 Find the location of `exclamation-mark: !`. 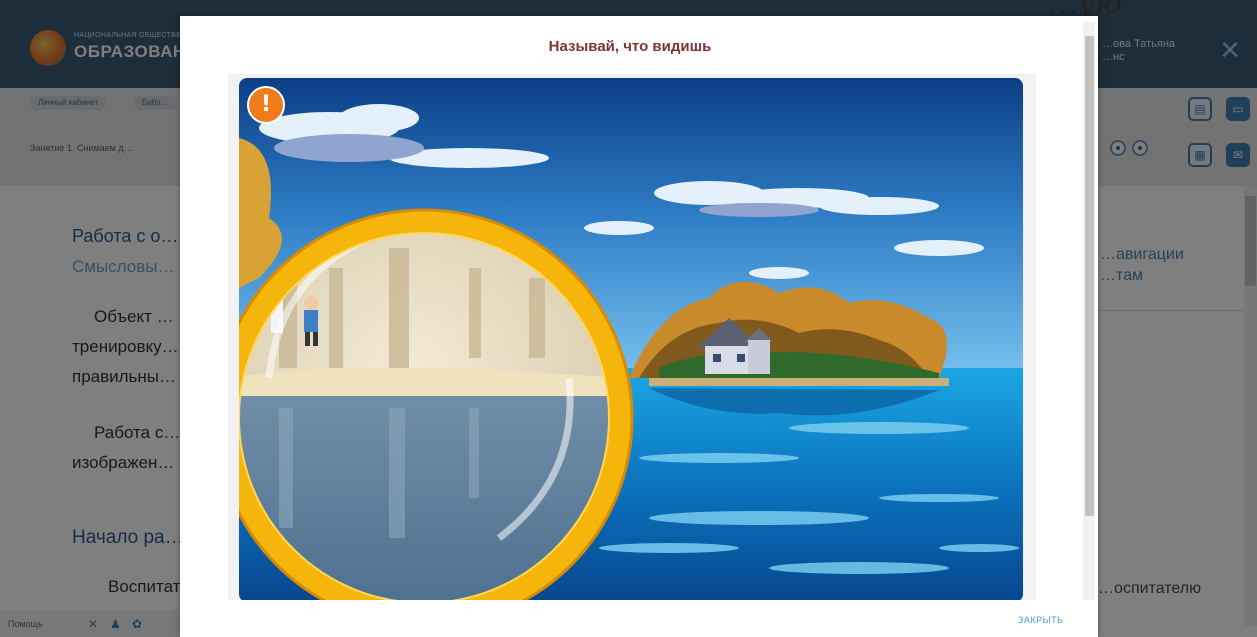

exclamation-mark: ! is located at coordinates (266, 104).